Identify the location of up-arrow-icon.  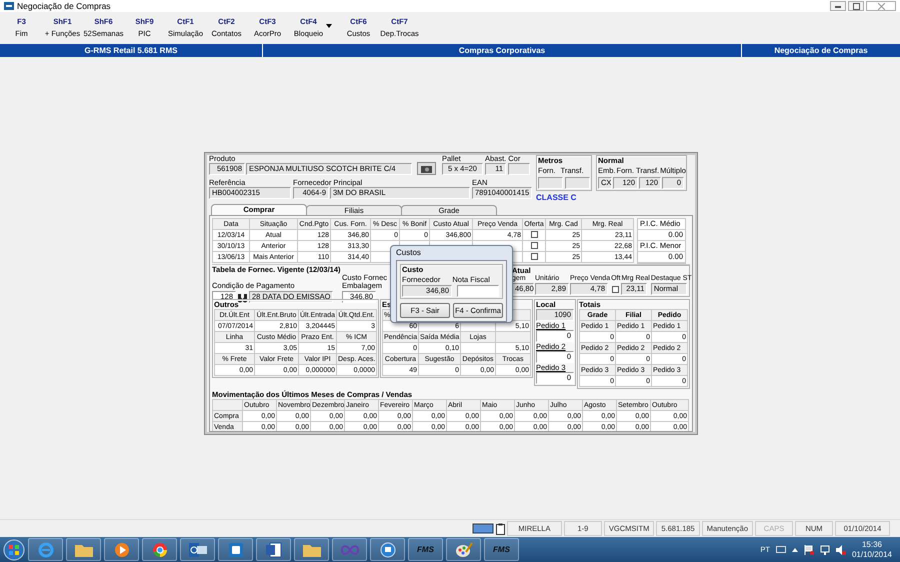
(795, 550).